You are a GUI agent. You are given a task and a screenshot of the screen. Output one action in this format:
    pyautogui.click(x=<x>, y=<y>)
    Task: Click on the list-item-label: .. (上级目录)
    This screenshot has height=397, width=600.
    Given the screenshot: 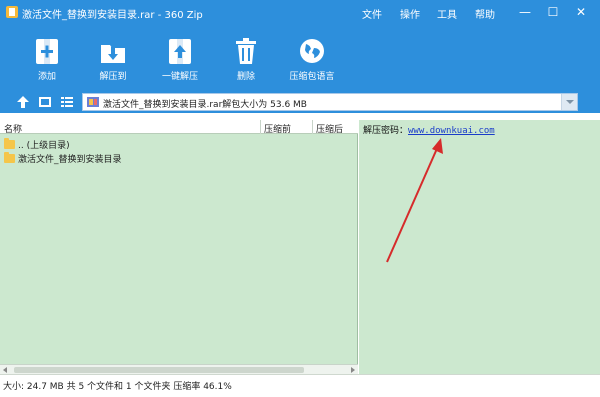 What is the action you would take?
    pyautogui.click(x=44, y=146)
    